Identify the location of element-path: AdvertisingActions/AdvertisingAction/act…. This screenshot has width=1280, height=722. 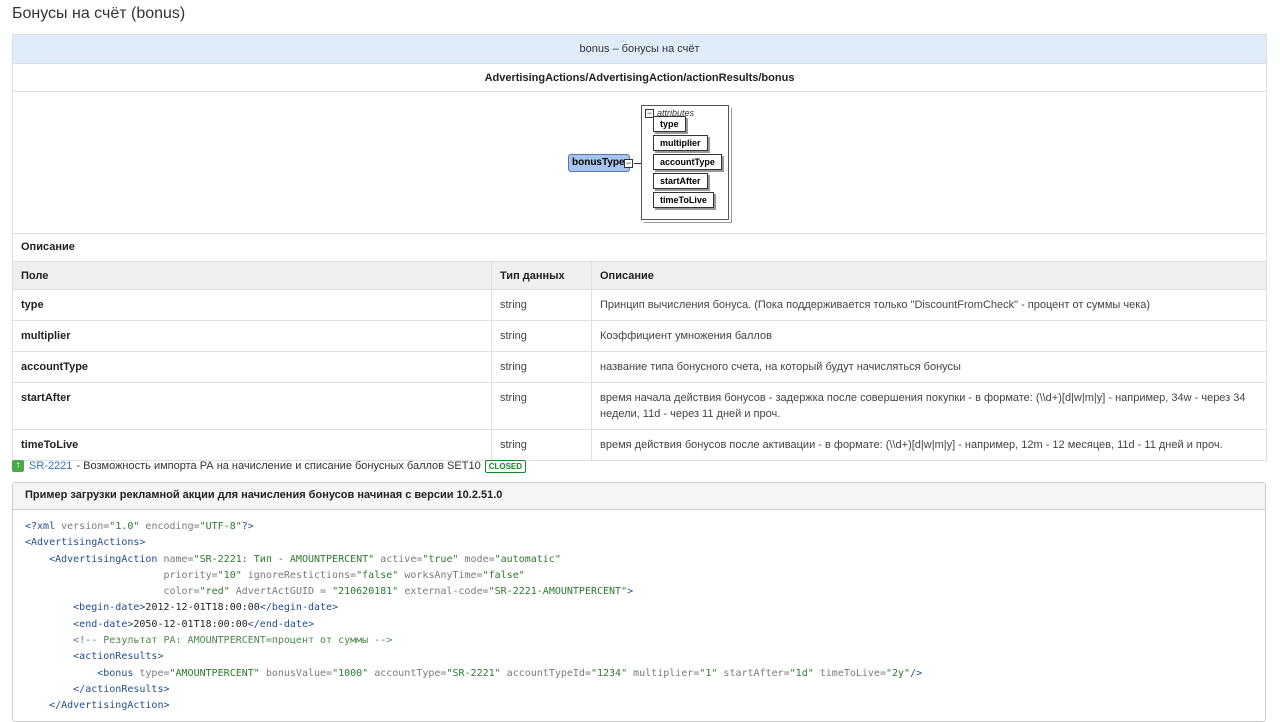
(639, 77).